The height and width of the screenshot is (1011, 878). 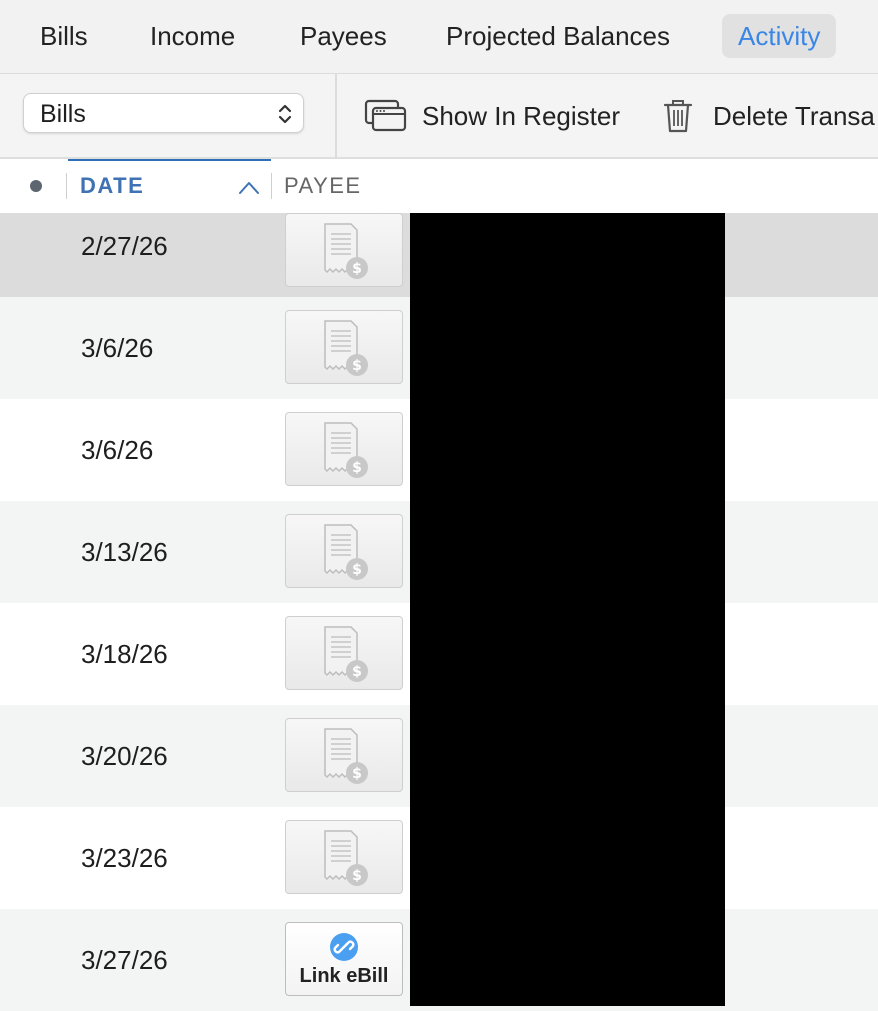 I want to click on chevron-up-down-icon, so click(x=285, y=114).